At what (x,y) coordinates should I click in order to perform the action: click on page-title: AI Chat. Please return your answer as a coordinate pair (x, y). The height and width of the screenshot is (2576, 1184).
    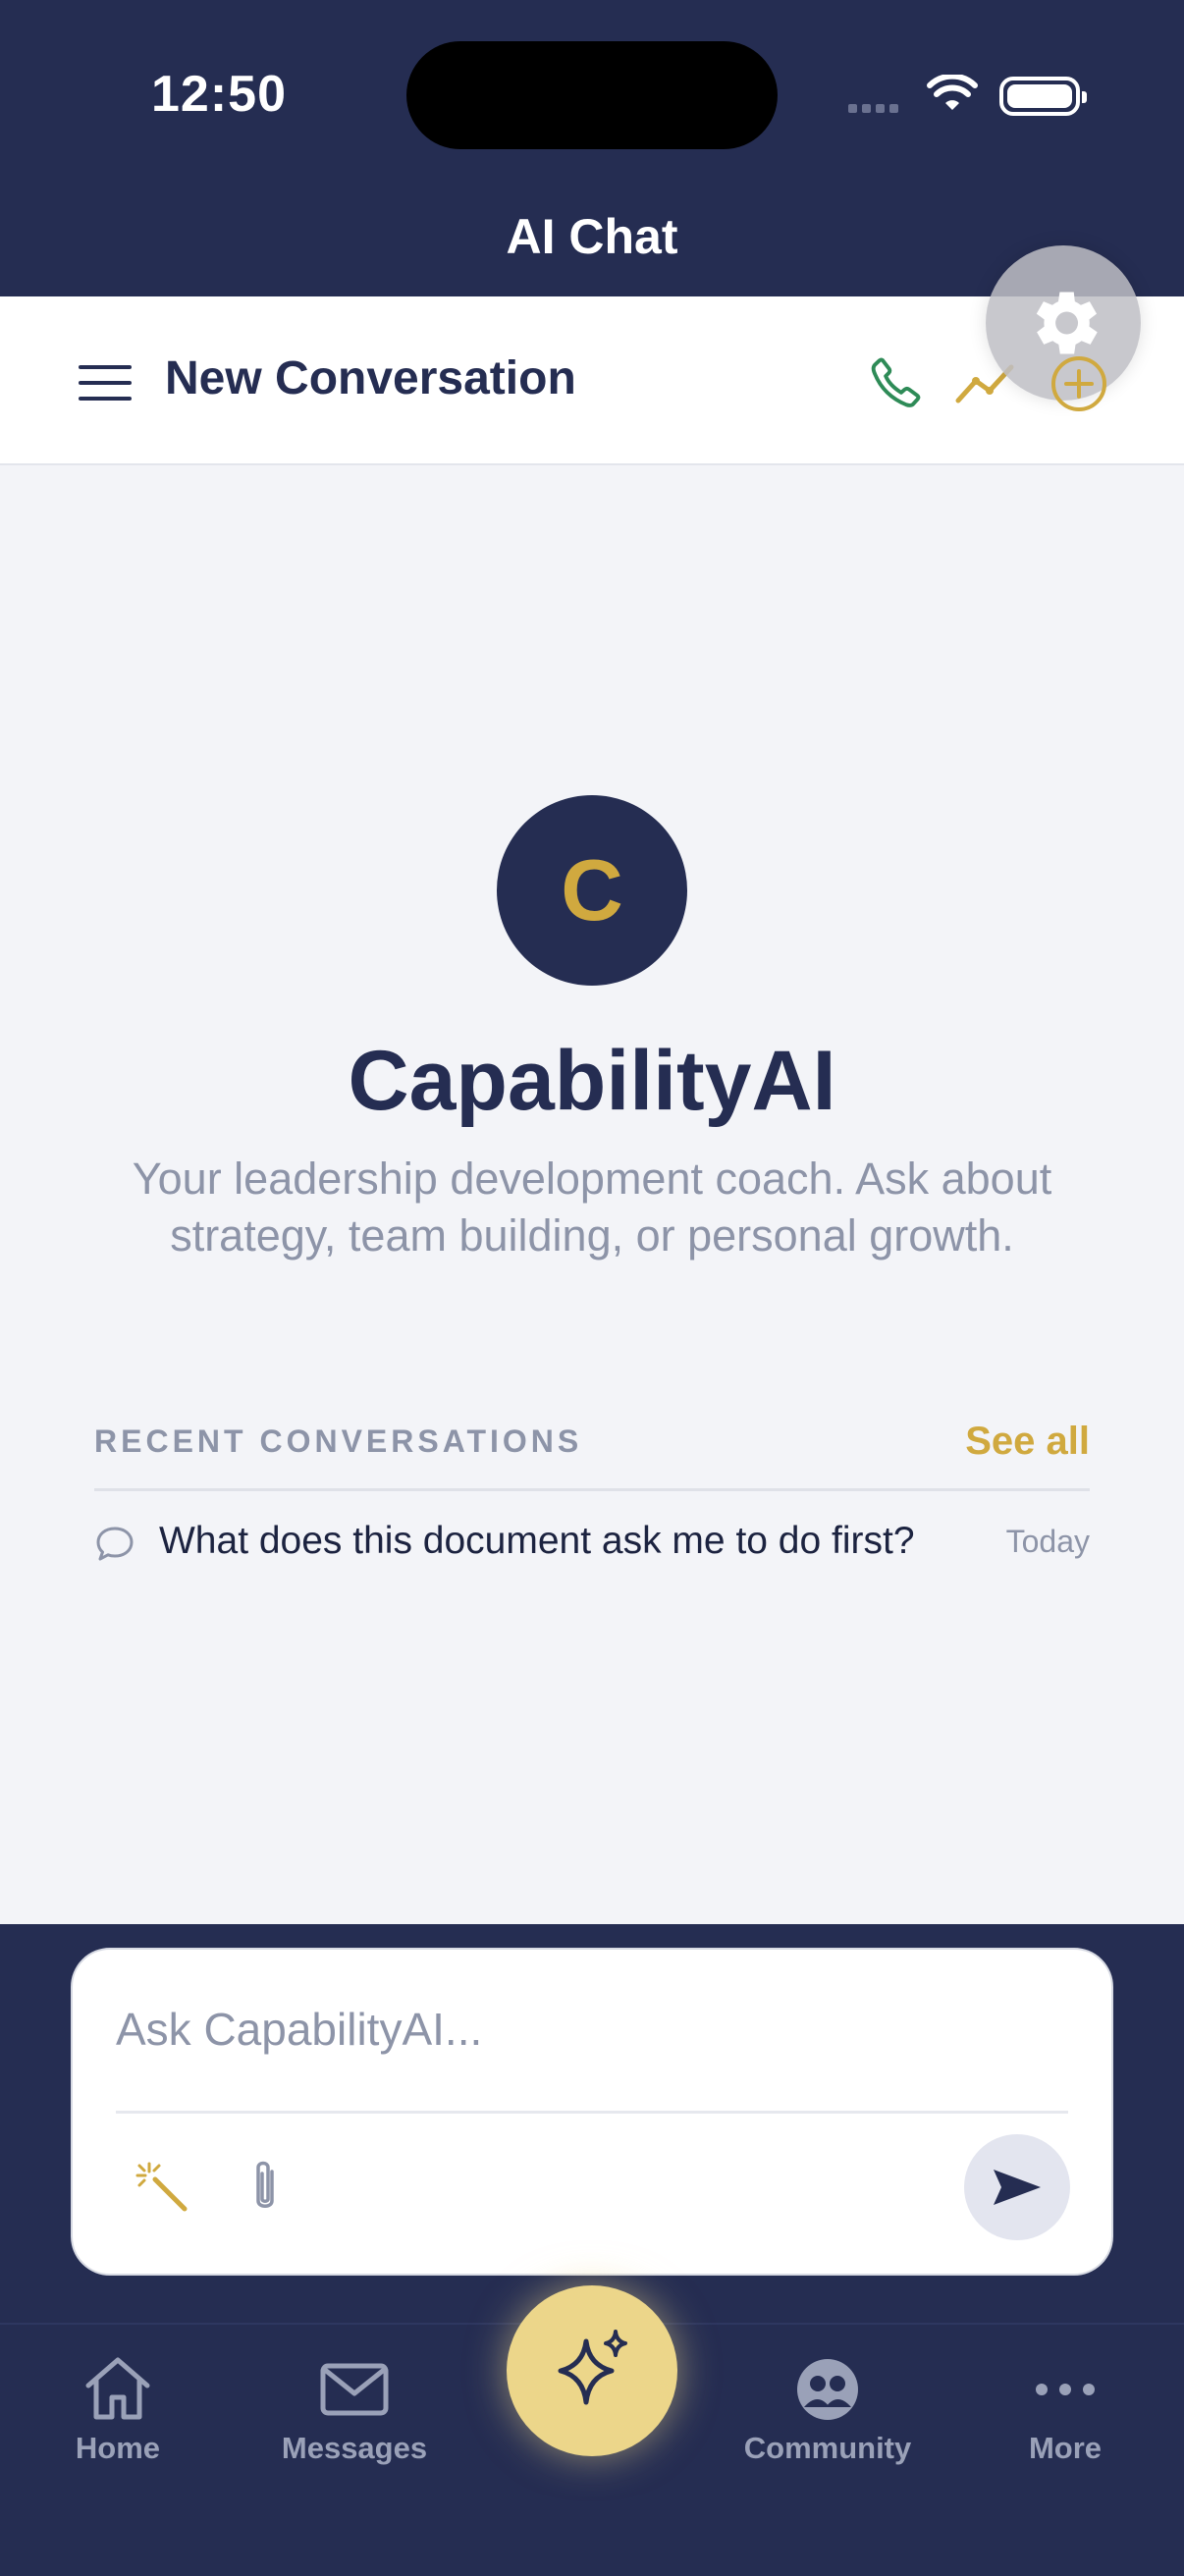
    Looking at the image, I should click on (592, 236).